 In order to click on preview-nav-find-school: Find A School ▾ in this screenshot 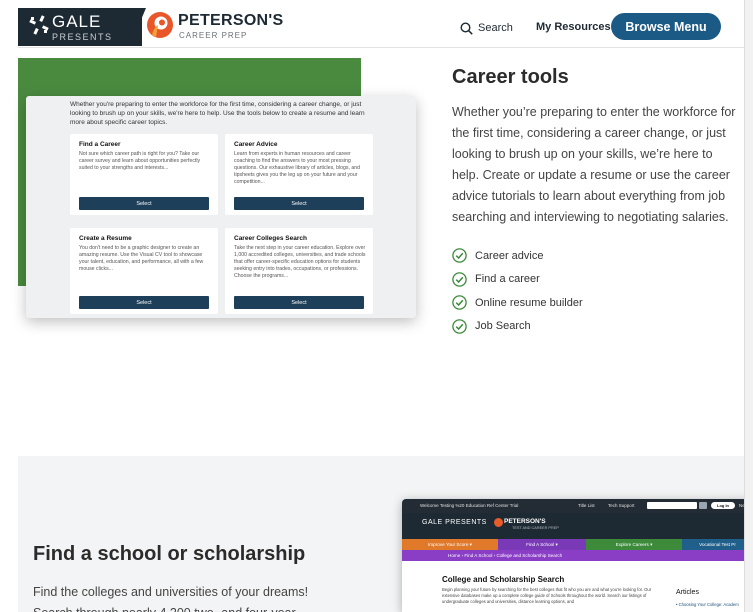, I will do `click(542, 544)`.